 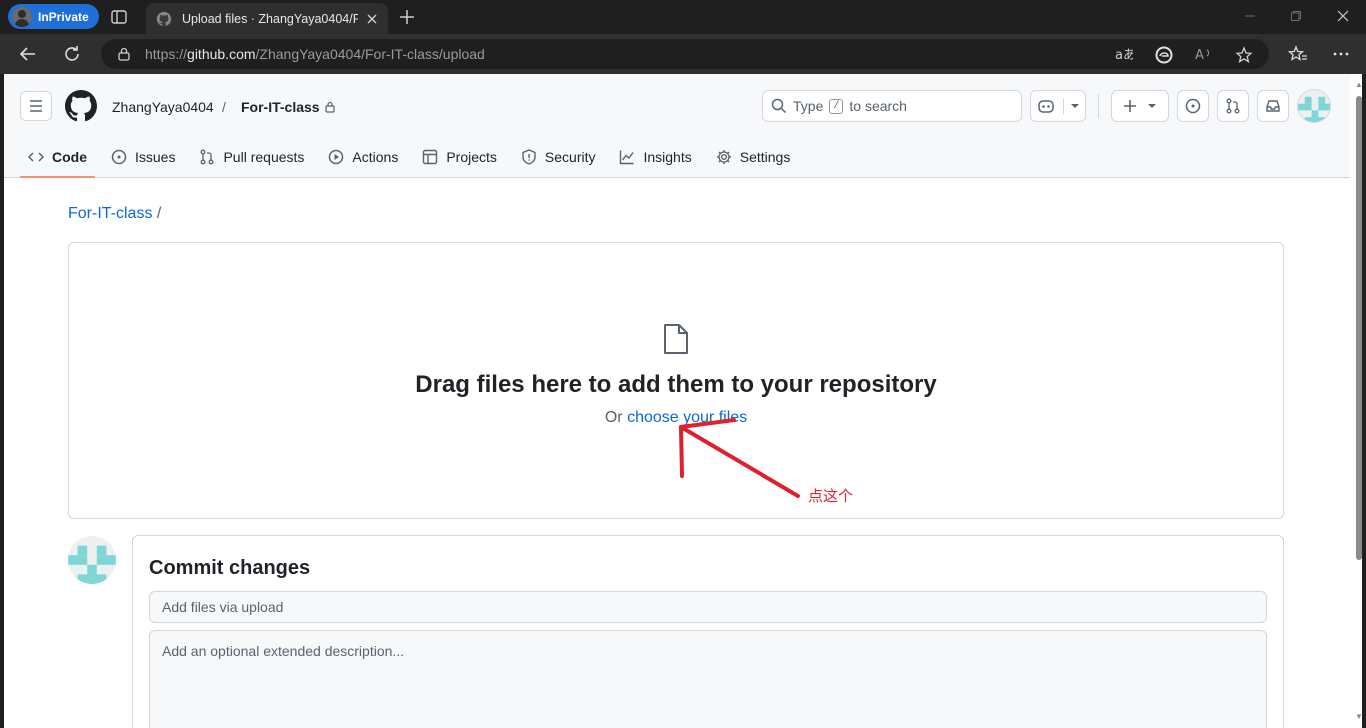 I want to click on plus-icon, so click(x=1130, y=106).